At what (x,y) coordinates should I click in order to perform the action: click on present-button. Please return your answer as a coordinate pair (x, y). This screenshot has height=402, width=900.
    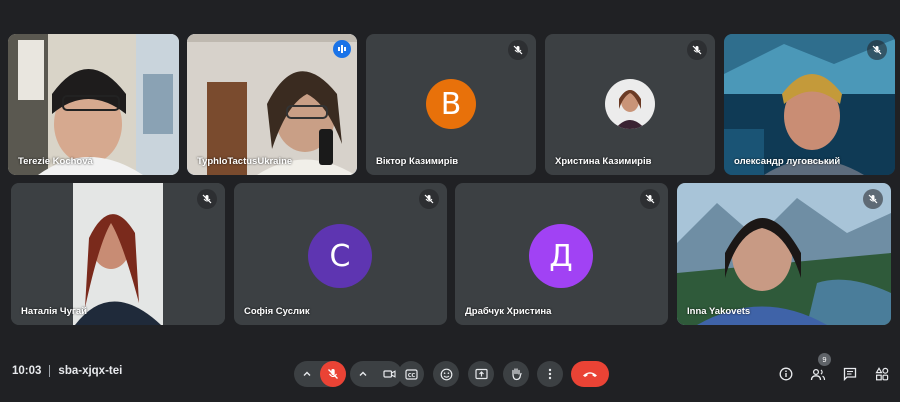
    Looking at the image, I should click on (481, 374).